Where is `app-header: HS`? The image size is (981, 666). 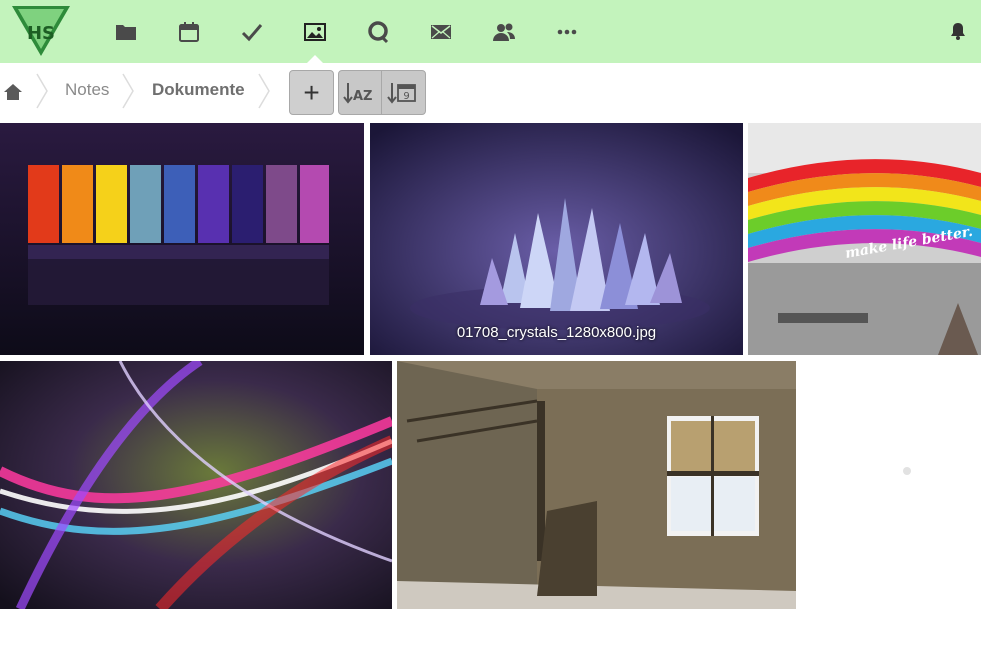 app-header: HS is located at coordinates (490, 31).